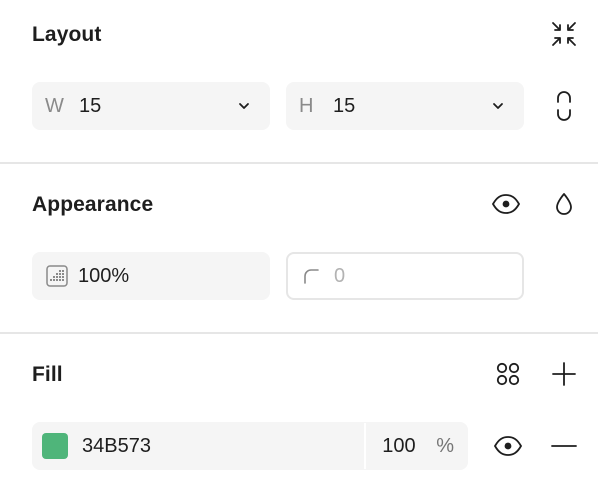 Image resolution: width=598 pixels, height=496 pixels. I want to click on fill-opacity-value: 100, so click(409, 446).